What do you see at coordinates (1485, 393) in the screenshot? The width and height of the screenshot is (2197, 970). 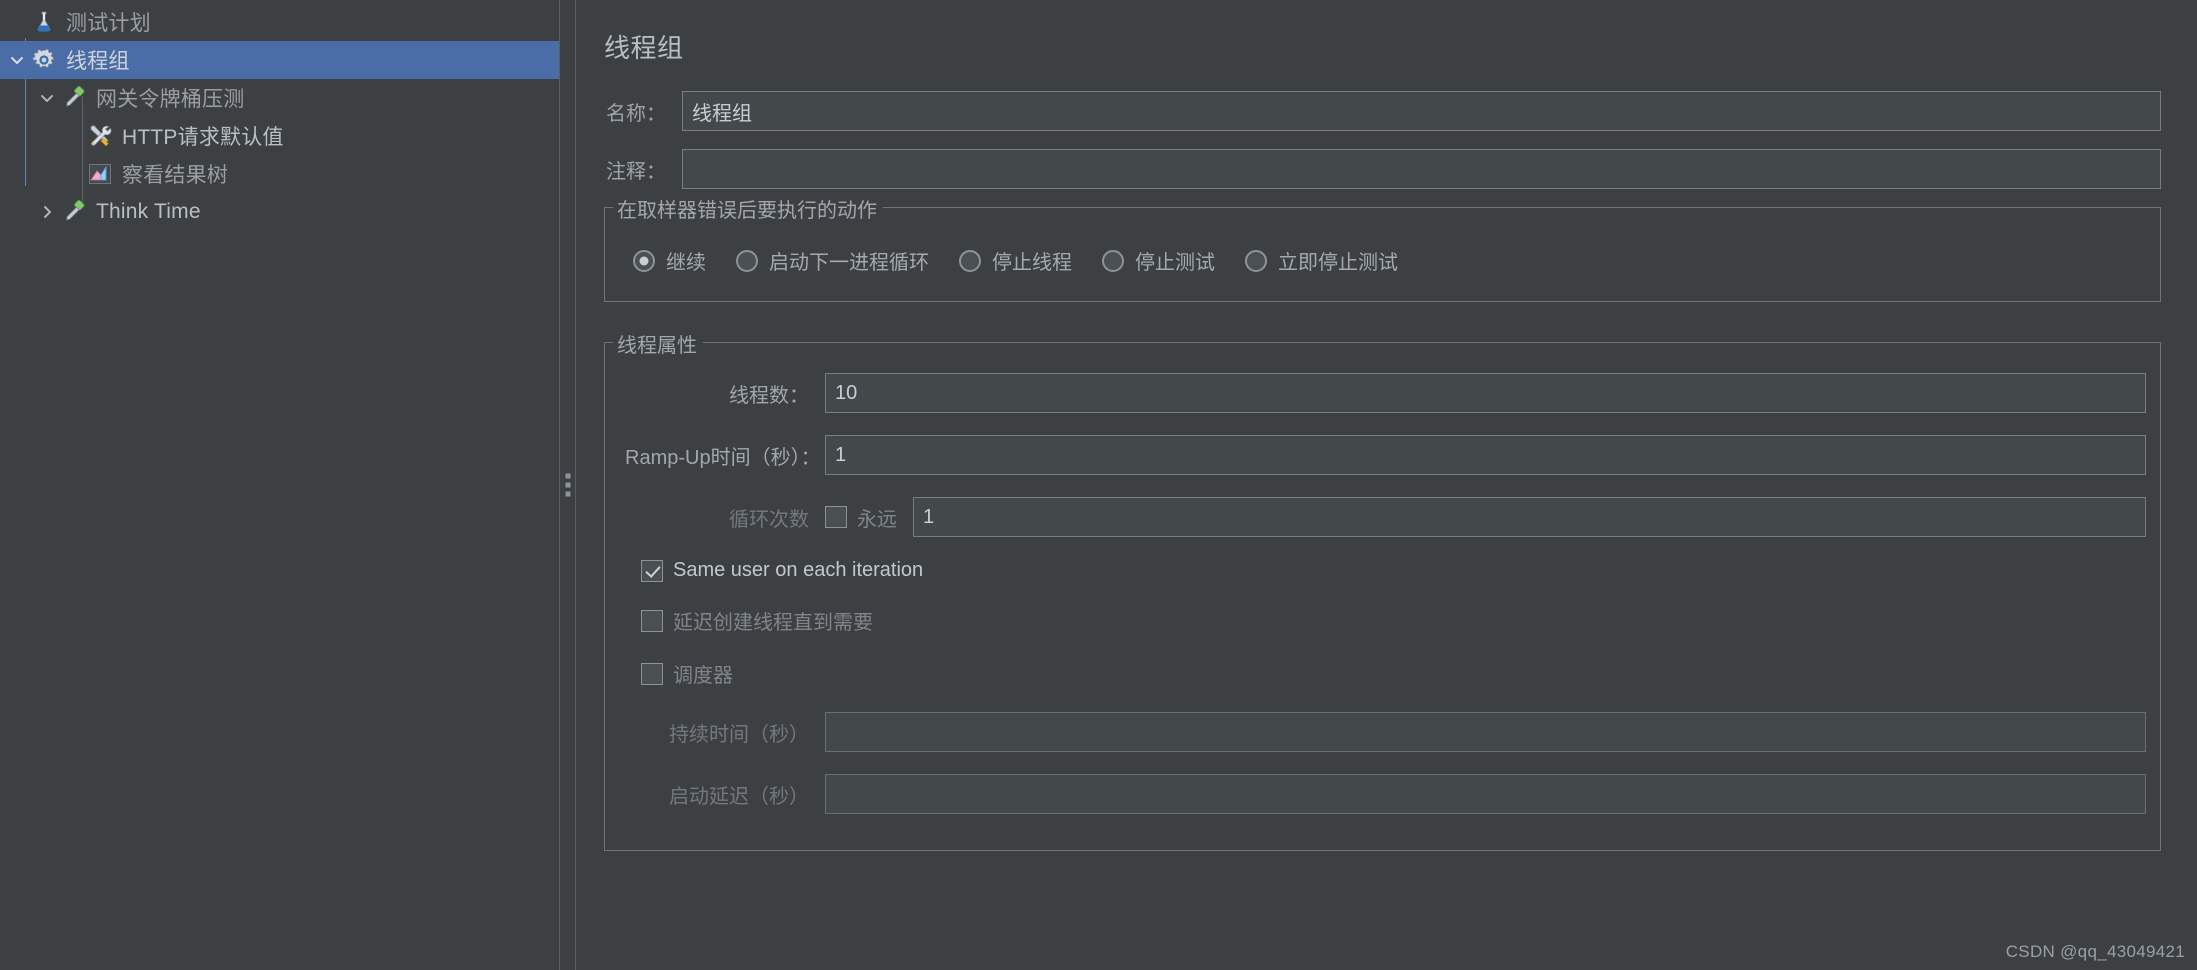 I see `num-threads-input` at bounding box center [1485, 393].